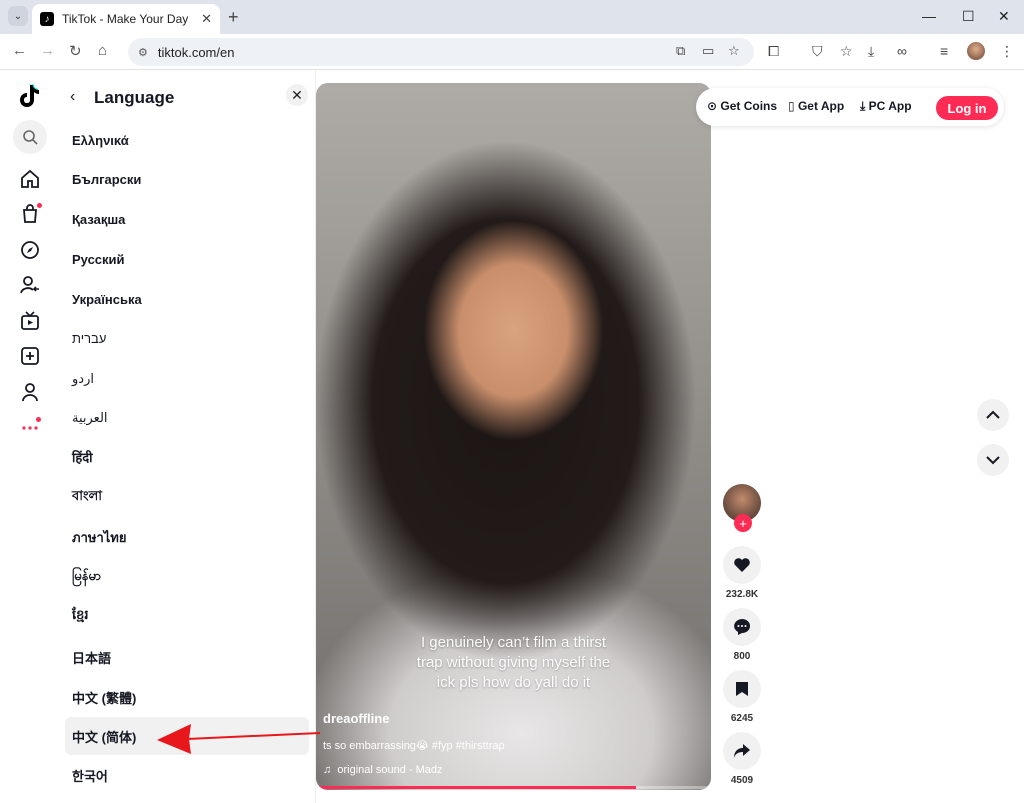 Image resolution: width=1024 pixels, height=803 pixels. What do you see at coordinates (993, 460) in the screenshot?
I see `next-video-button` at bounding box center [993, 460].